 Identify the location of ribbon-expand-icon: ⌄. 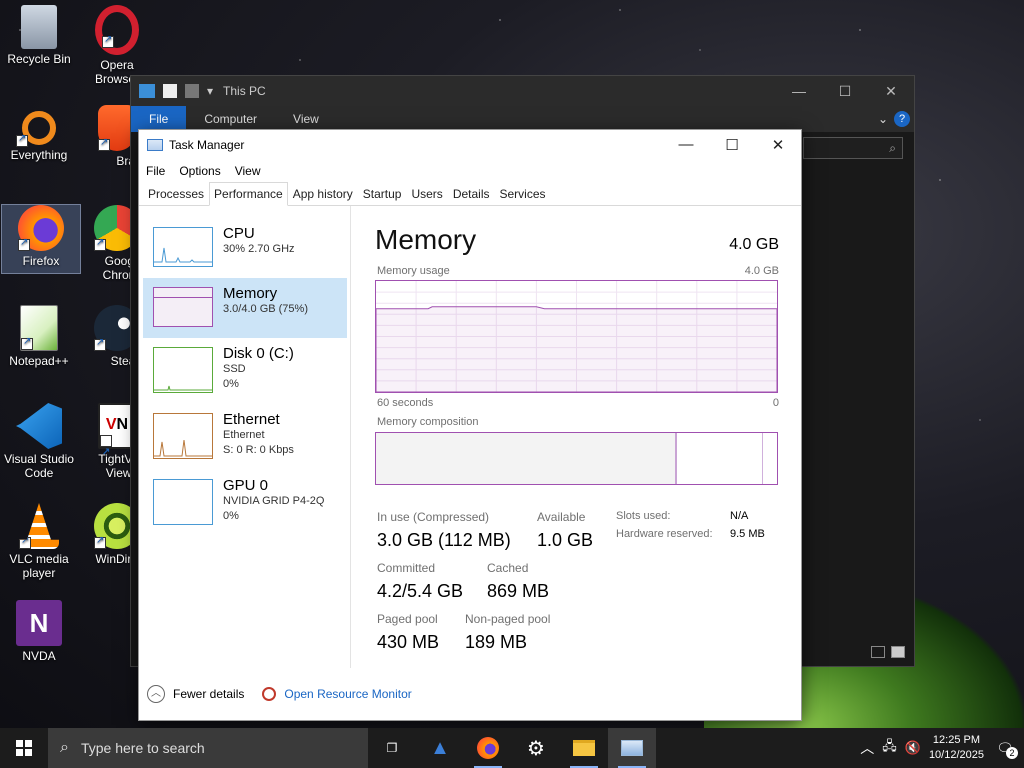
(883, 119).